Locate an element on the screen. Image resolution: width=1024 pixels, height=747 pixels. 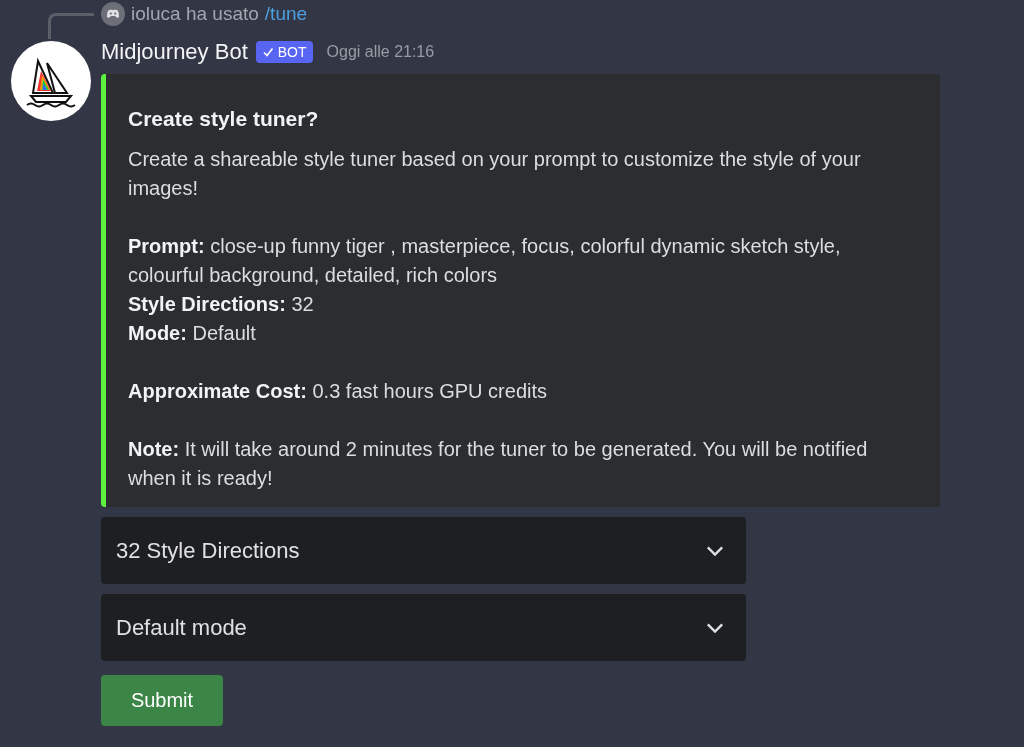
controller-icon is located at coordinates (113, 14).